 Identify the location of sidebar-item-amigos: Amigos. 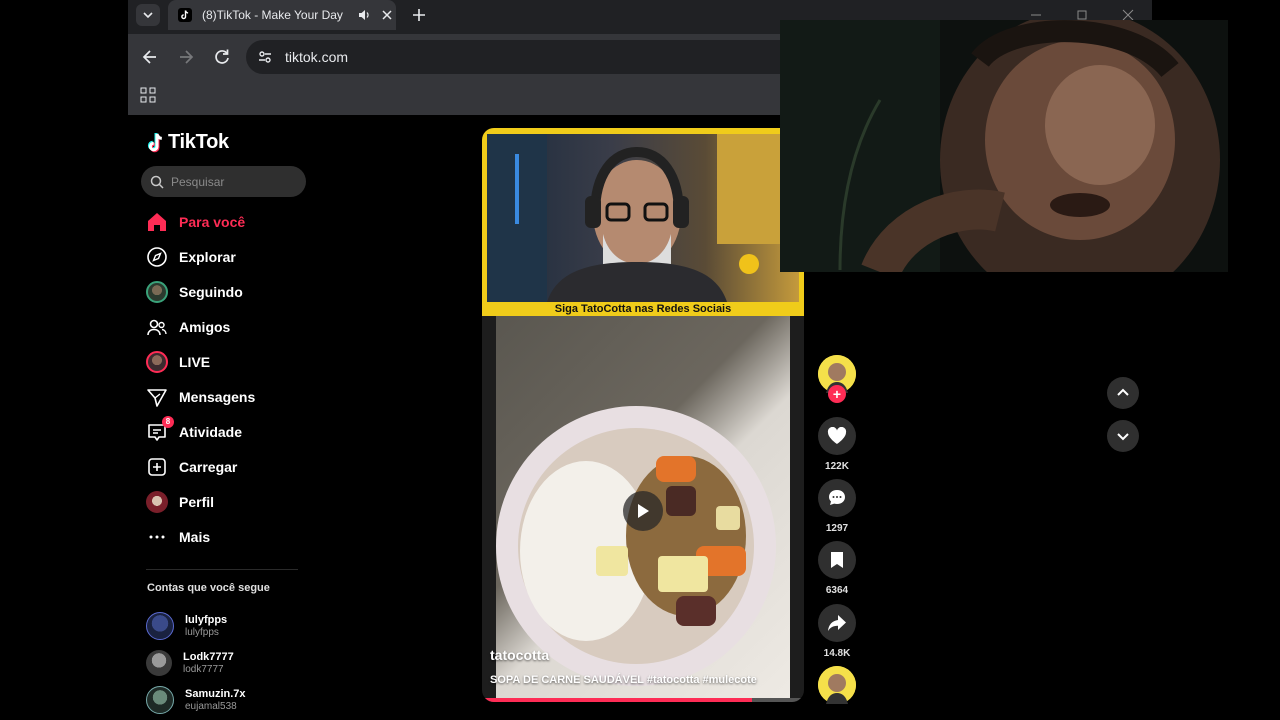
(226, 326).